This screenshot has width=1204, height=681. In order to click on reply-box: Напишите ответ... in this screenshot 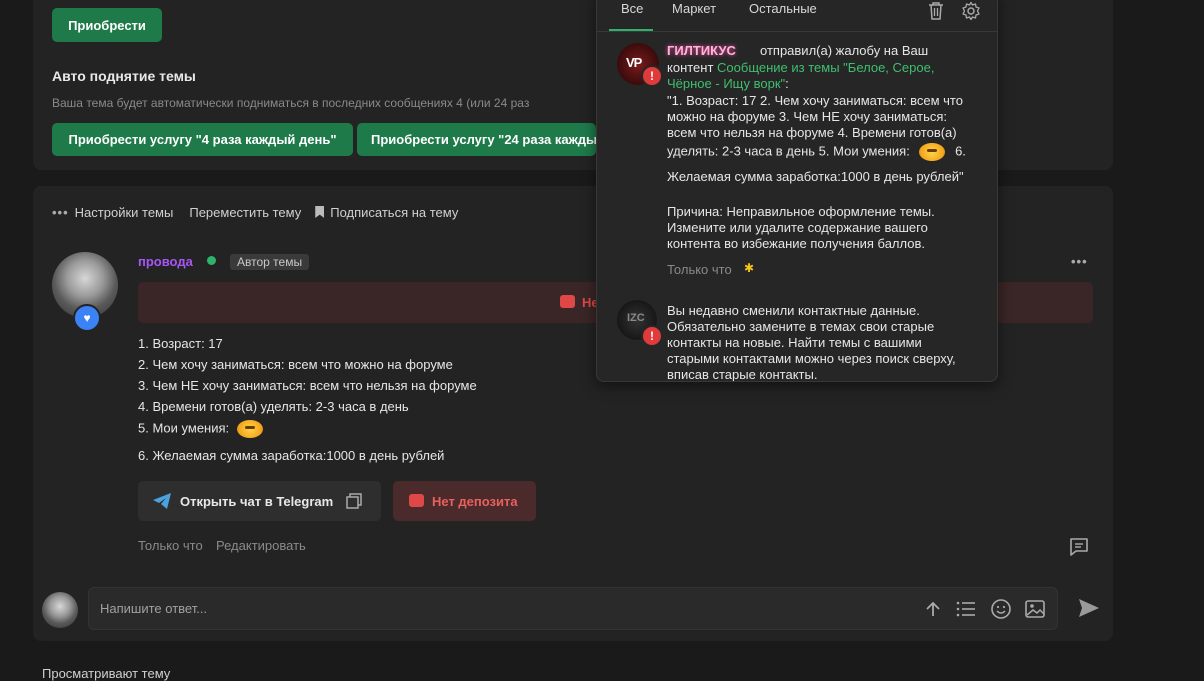, I will do `click(573, 608)`.